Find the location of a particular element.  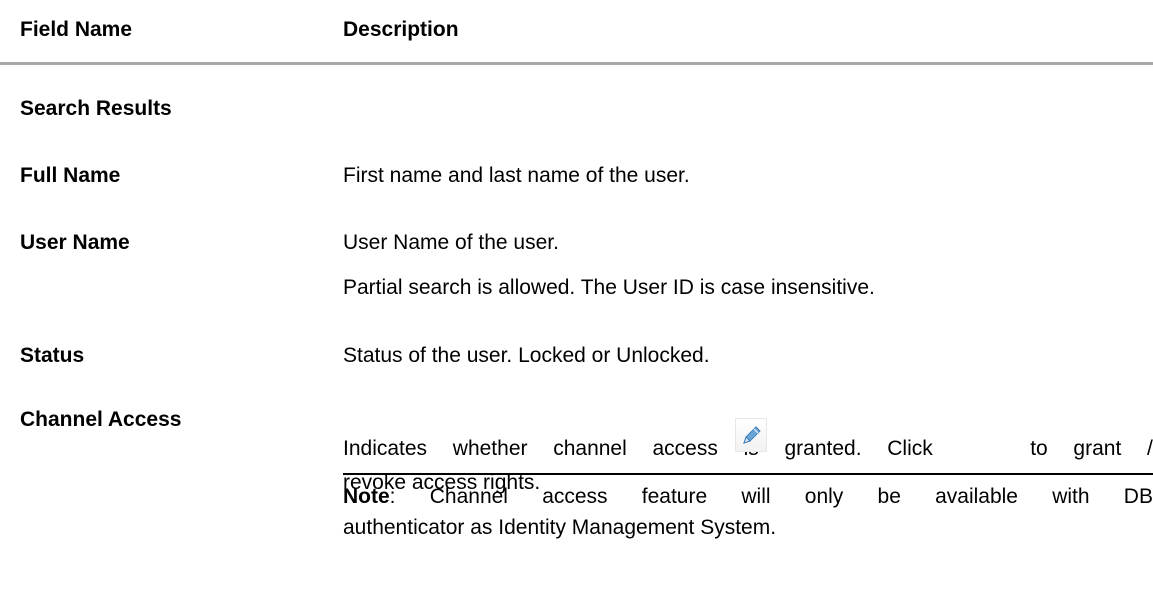

desc-word: channel is located at coordinates (590, 448).